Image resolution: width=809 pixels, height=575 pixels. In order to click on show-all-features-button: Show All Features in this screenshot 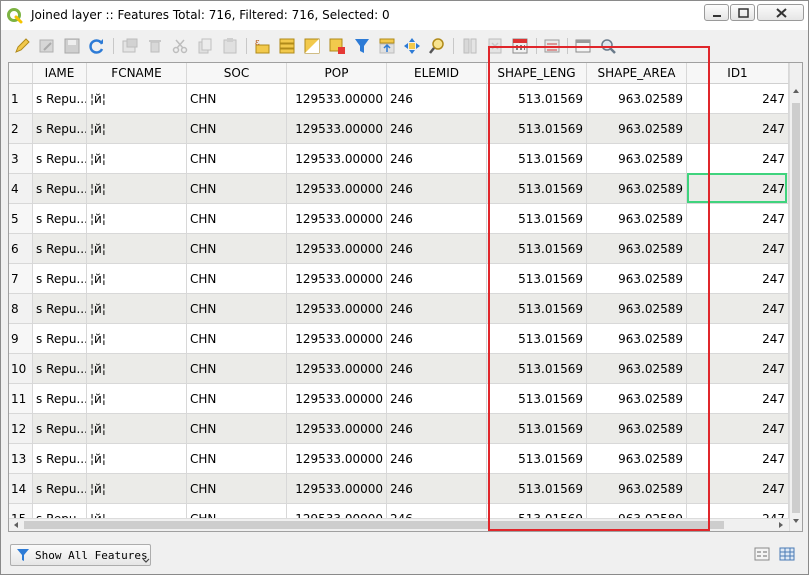, I will do `click(80, 555)`.